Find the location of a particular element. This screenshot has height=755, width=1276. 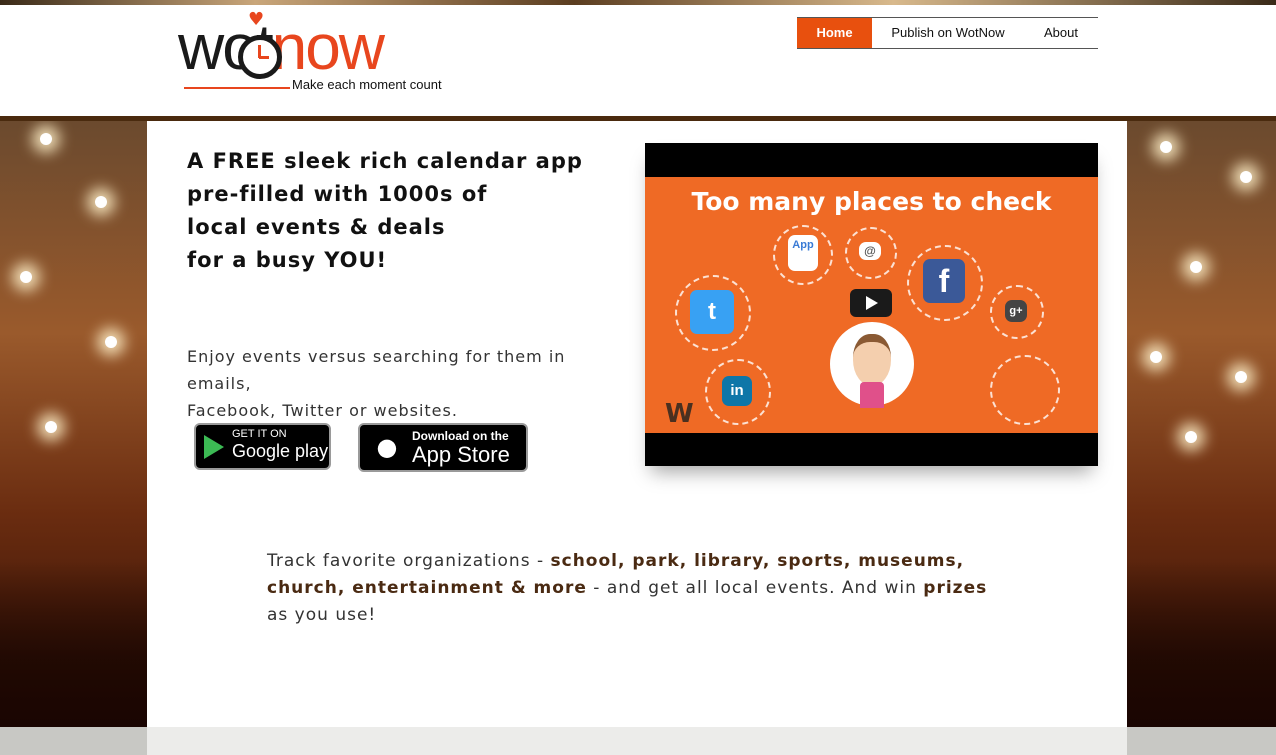

facebook-icon: f is located at coordinates (944, 281).